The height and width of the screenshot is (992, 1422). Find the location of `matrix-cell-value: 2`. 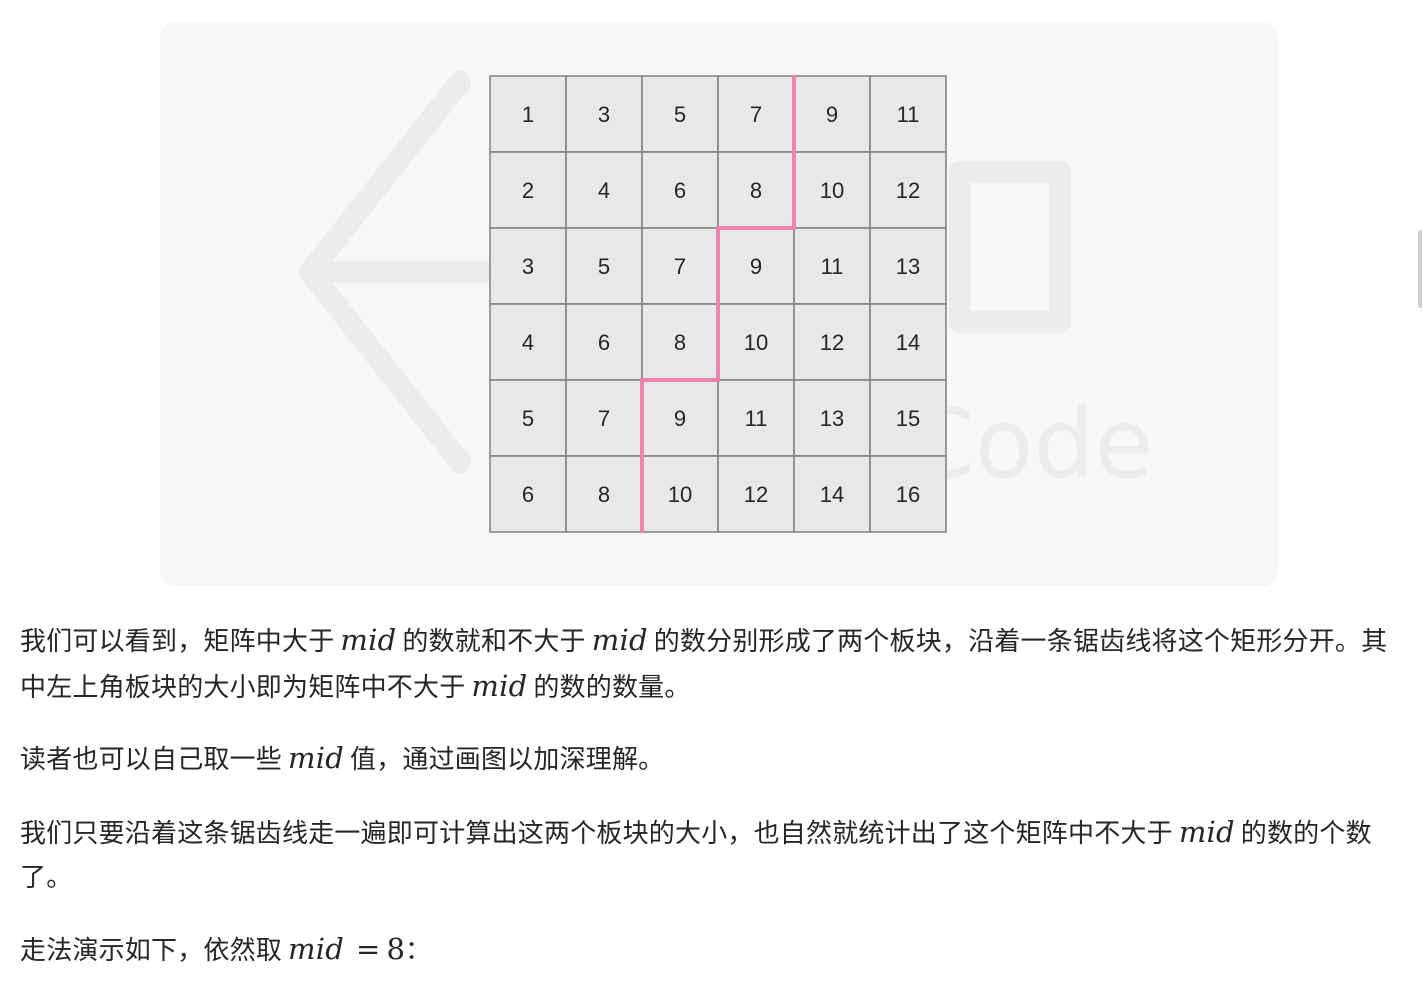

matrix-cell-value: 2 is located at coordinates (528, 190).